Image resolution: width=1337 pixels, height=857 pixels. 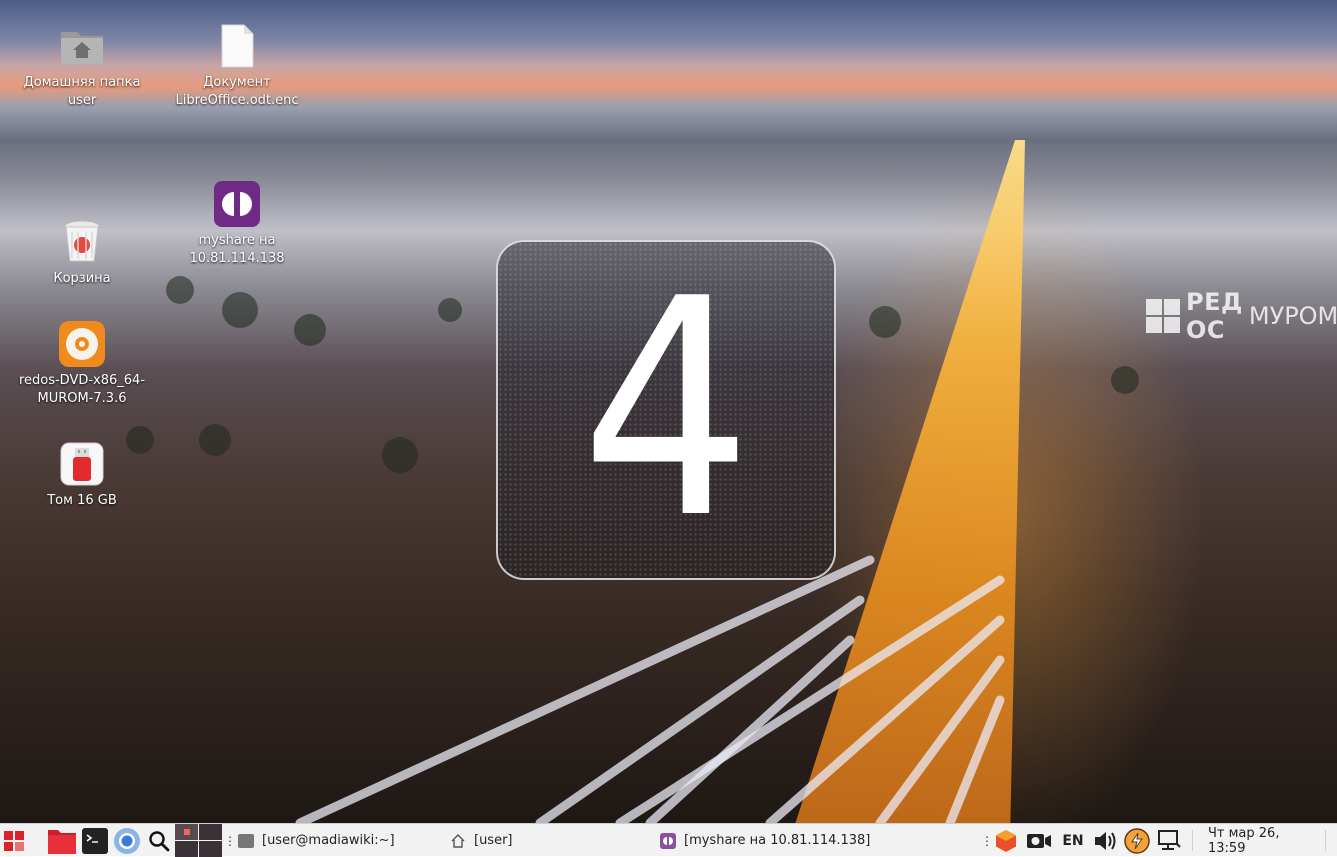 I want to click on folder-icon, so click(x=62, y=841).